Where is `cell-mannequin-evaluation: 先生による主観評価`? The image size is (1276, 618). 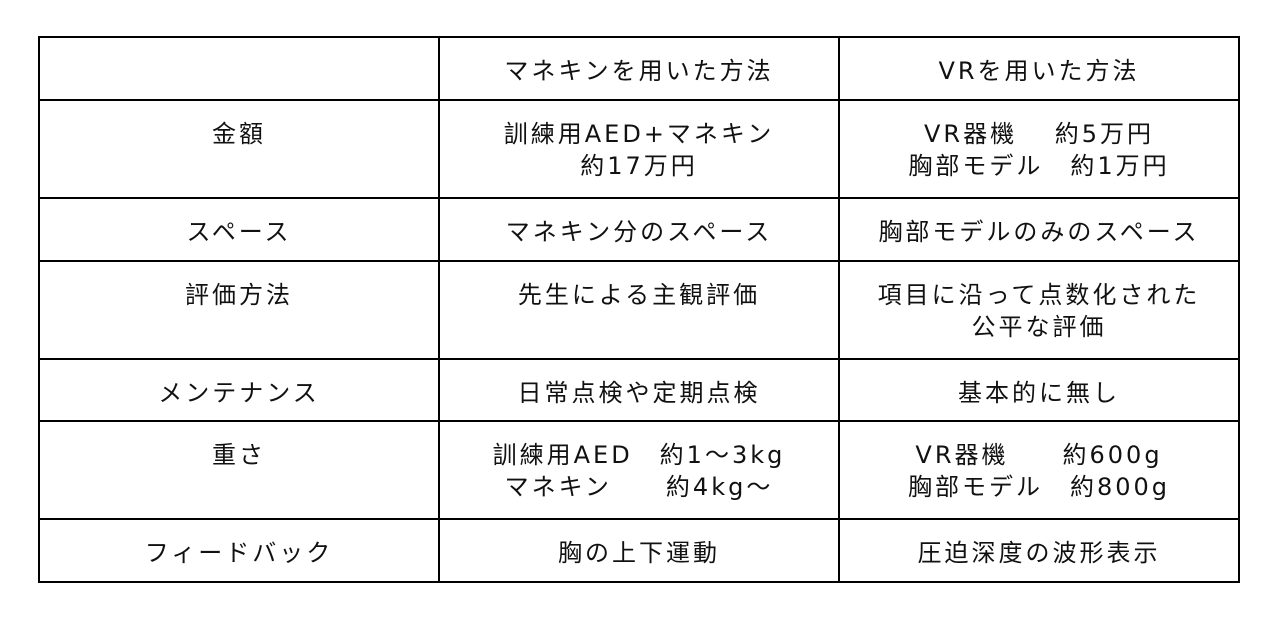
cell-mannequin-evaluation: 先生による主観評価 is located at coordinates (639, 310).